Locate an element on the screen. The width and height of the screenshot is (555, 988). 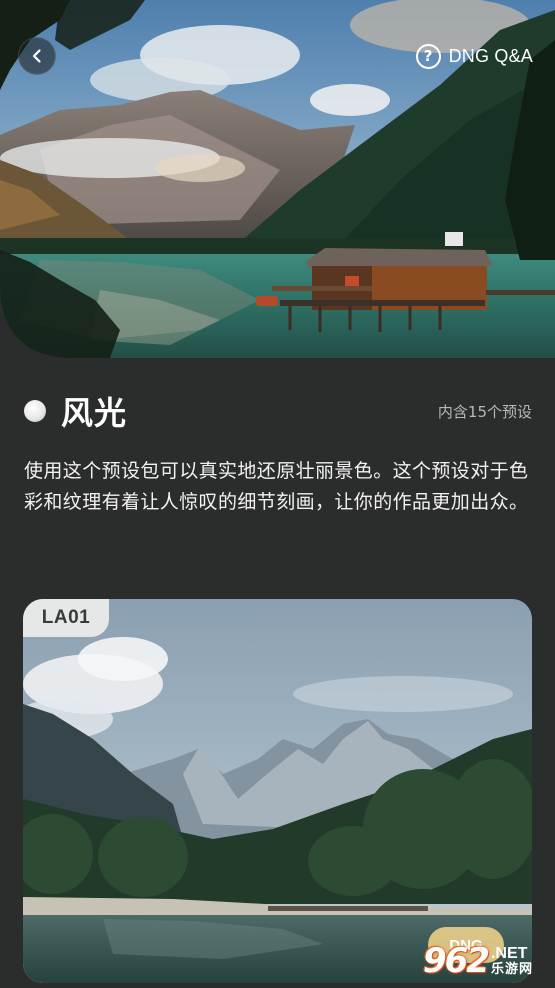
back-button is located at coordinates (37, 56).